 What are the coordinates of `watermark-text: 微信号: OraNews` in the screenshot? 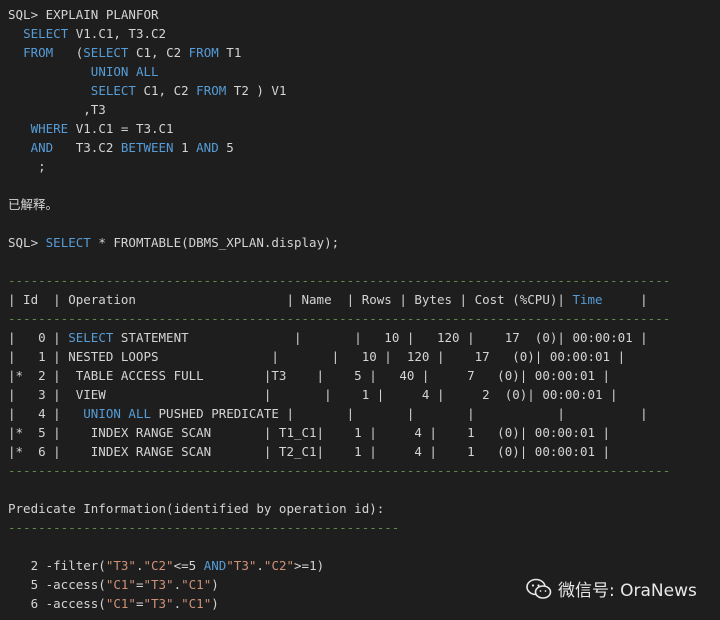 It's located at (627, 591).